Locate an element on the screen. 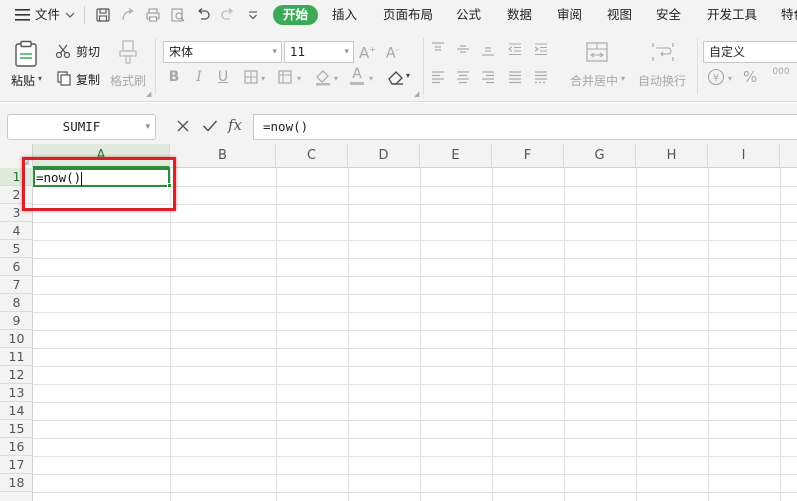 The width and height of the screenshot is (797, 501). column-header-g: G is located at coordinates (600, 156).